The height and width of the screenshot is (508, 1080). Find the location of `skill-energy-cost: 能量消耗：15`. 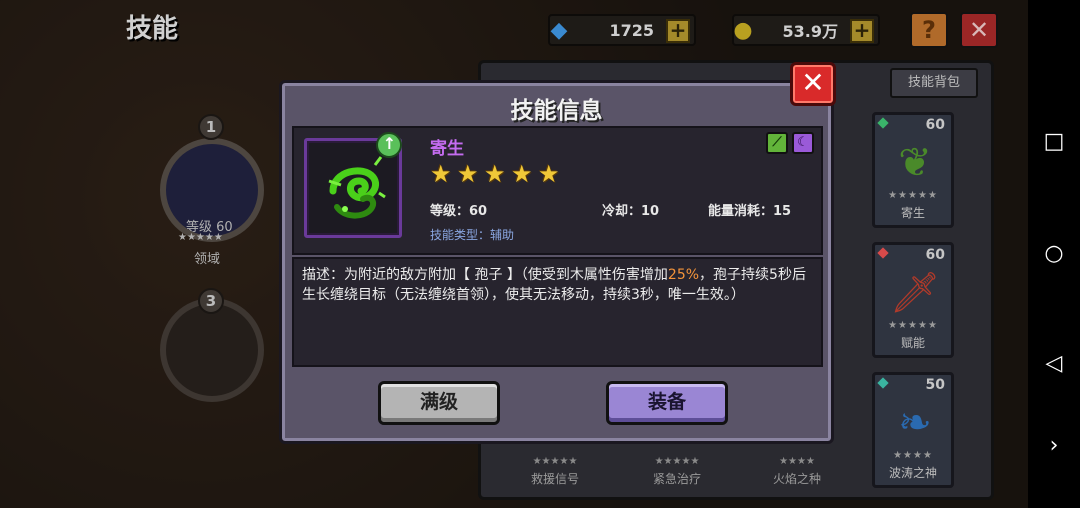

skill-energy-cost: 能量消耗：15 is located at coordinates (750, 211).